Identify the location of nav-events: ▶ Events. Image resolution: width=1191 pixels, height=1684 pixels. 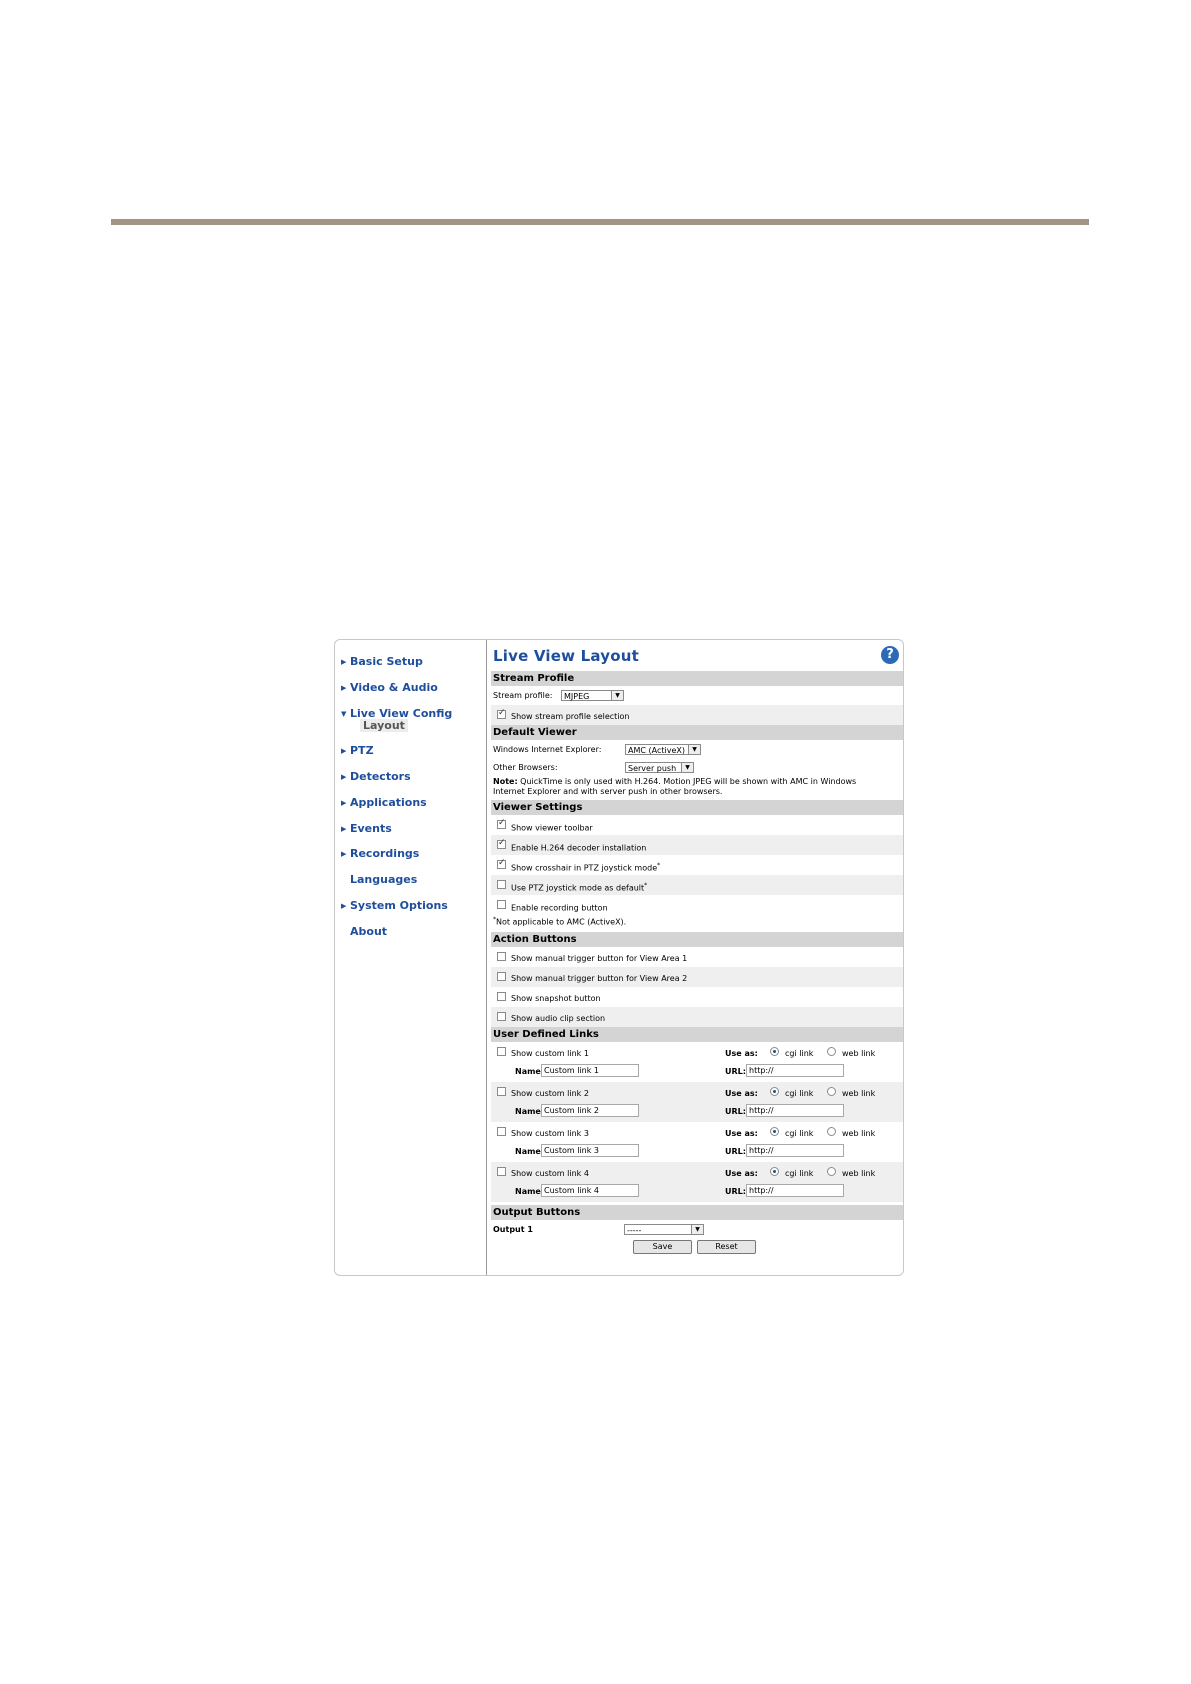
(366, 828).